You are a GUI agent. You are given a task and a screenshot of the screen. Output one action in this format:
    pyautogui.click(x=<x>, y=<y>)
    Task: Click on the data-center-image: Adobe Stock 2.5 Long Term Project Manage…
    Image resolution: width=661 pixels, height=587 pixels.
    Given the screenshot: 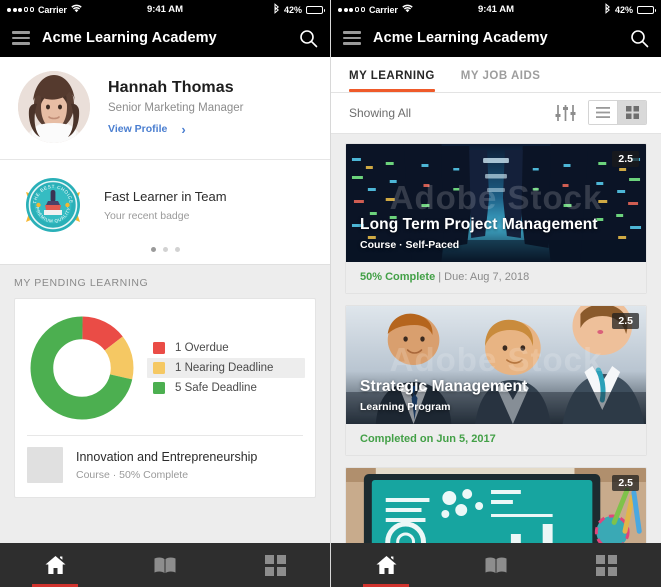 What is the action you would take?
    pyautogui.click(x=496, y=203)
    